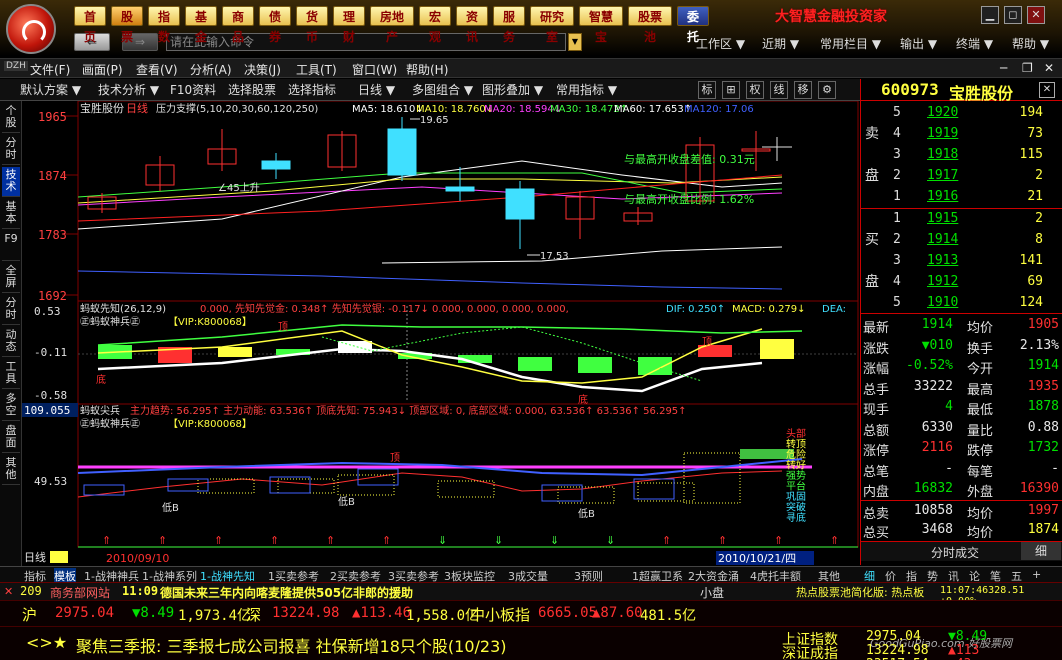 This screenshot has width=1062, height=660. What do you see at coordinates (693, 25) in the screenshot?
I see `nav-button-15: 委托` at bounding box center [693, 25].